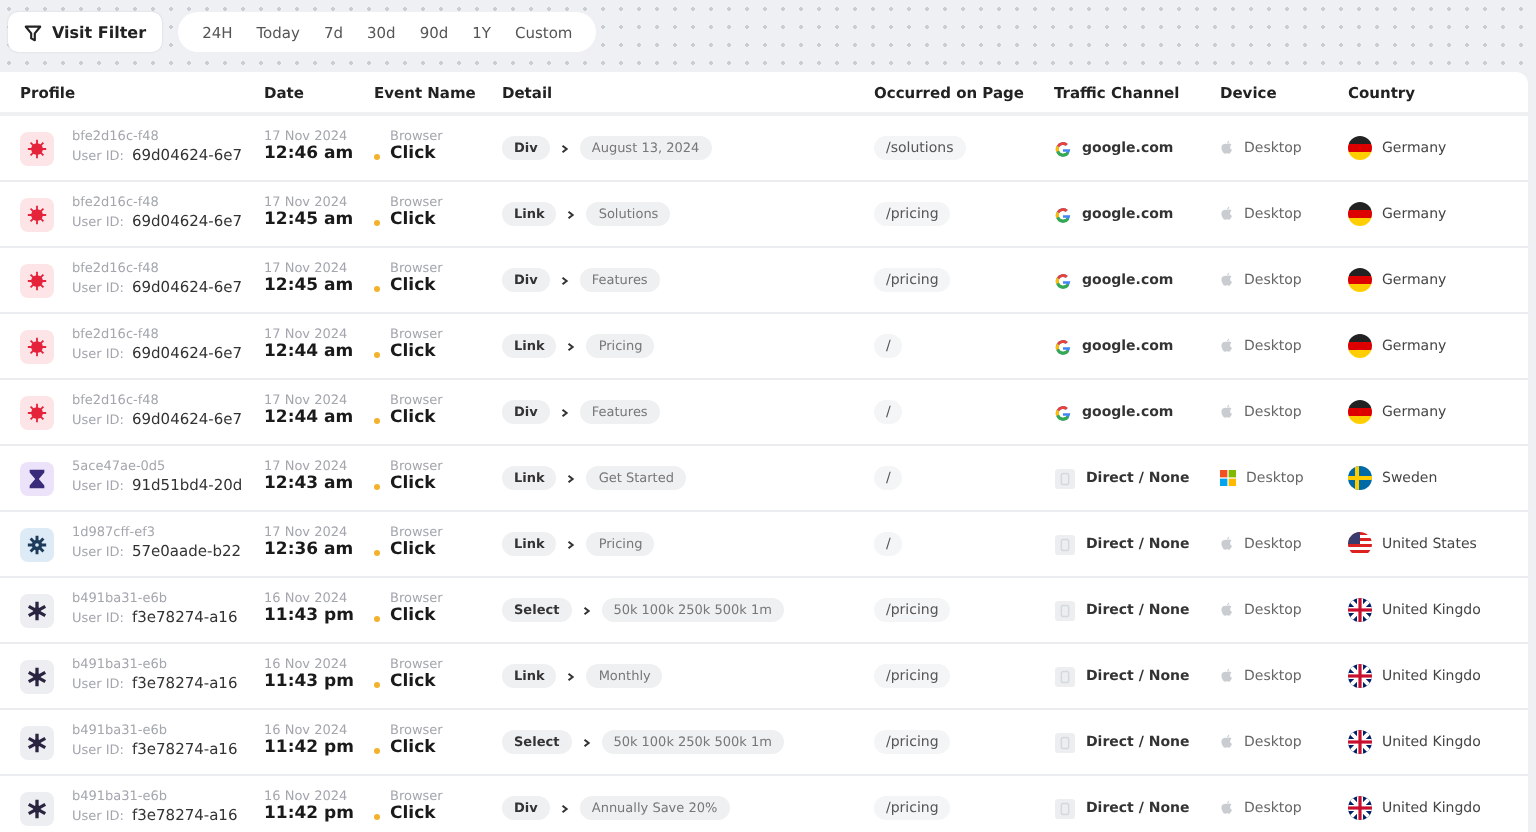  Describe the element at coordinates (310, 156) in the screenshot. I see `event-time: 12:46 am` at that location.